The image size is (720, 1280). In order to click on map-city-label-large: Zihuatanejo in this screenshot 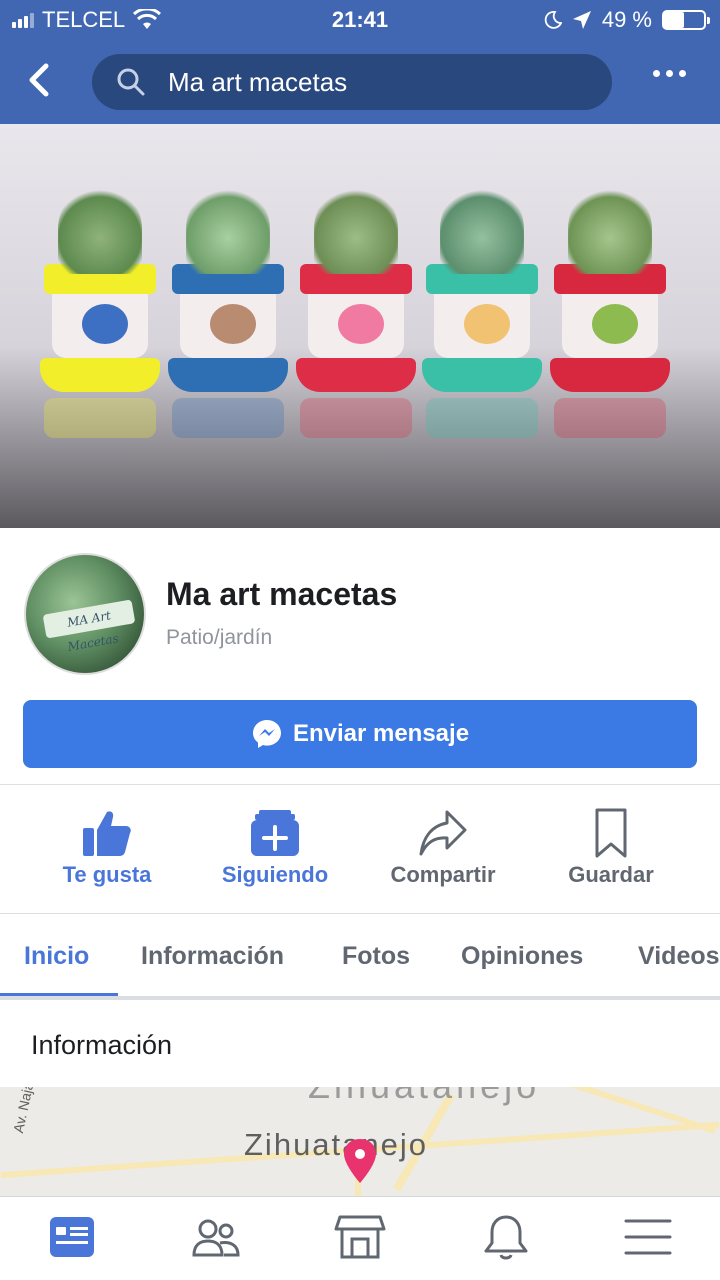, I will do `click(424, 1097)`.